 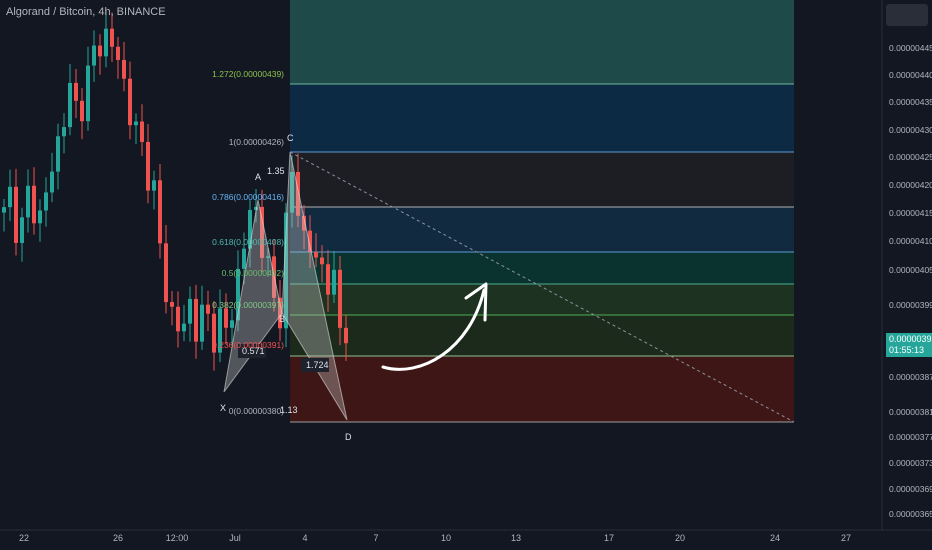 What do you see at coordinates (177, 538) in the screenshot?
I see `time-tick-label: 12:00` at bounding box center [177, 538].